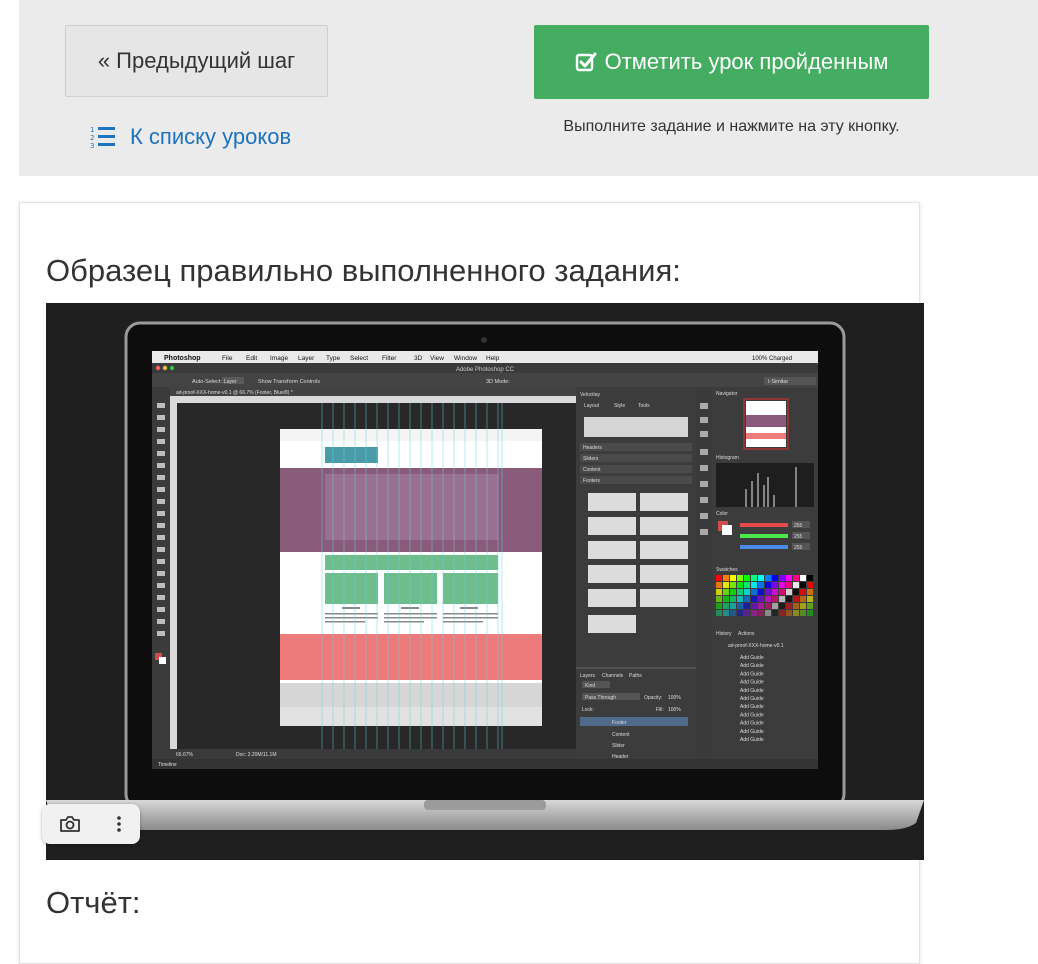 This screenshot has width=1038, height=964. I want to click on camera-icon, so click(70, 824).